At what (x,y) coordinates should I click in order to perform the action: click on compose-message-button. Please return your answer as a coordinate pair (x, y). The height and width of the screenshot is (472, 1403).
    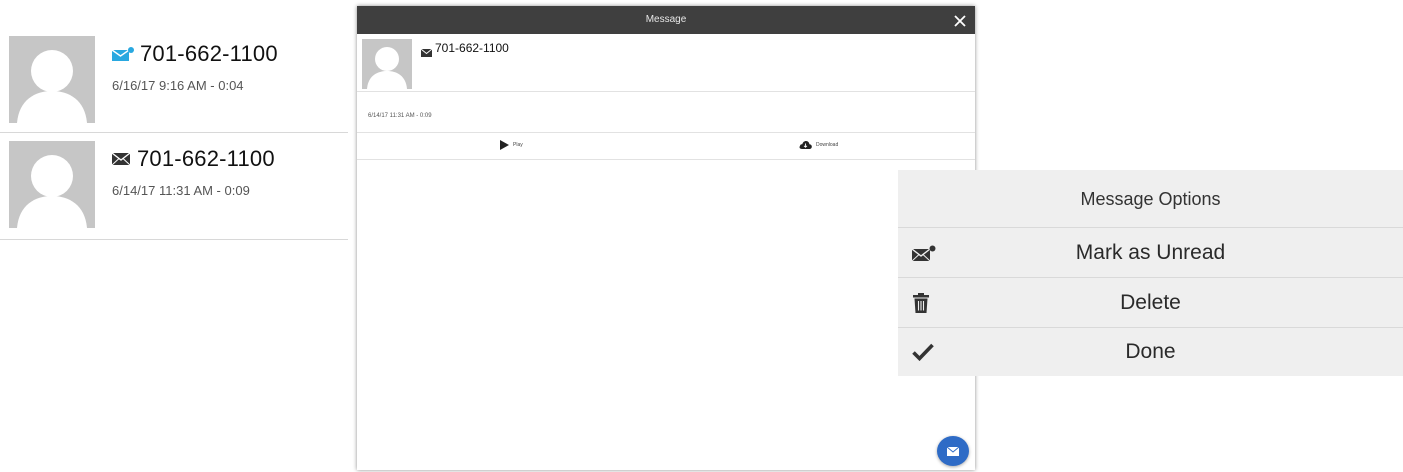
    Looking at the image, I should click on (953, 451).